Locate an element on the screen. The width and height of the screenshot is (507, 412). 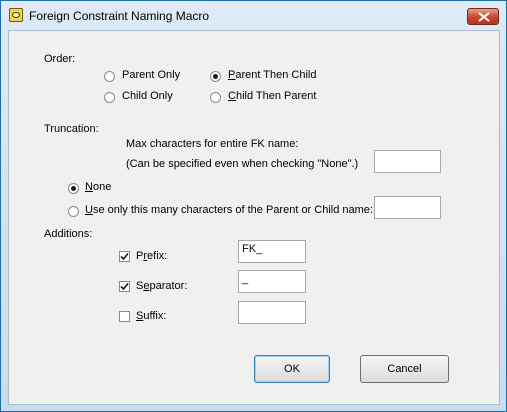
radio-child-then-parent is located at coordinates (215, 97).